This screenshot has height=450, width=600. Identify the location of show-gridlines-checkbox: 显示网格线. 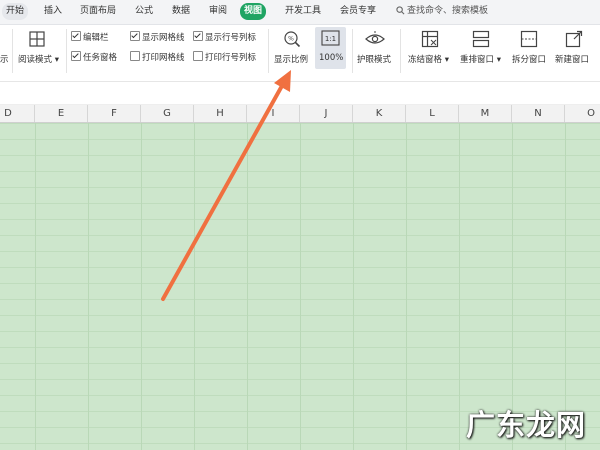
(157, 37).